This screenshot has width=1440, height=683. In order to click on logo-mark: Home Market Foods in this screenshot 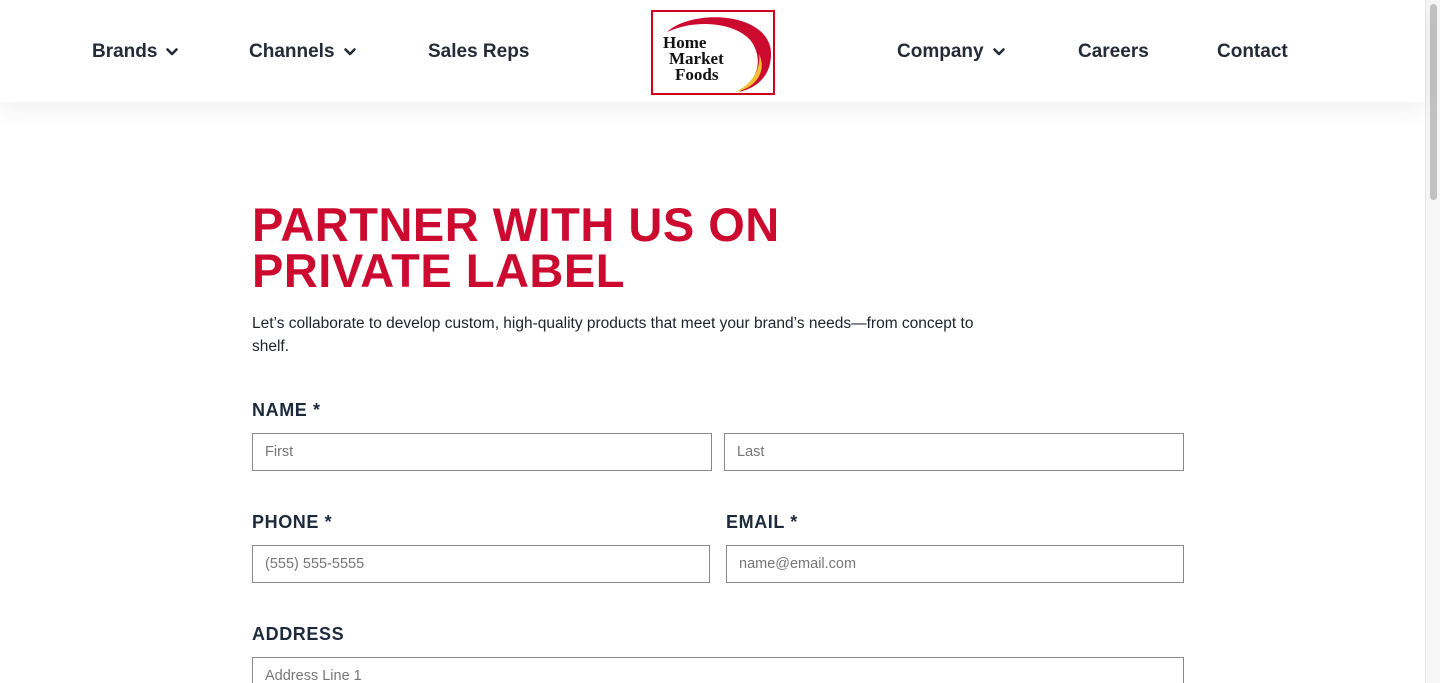, I will do `click(717, 54)`.